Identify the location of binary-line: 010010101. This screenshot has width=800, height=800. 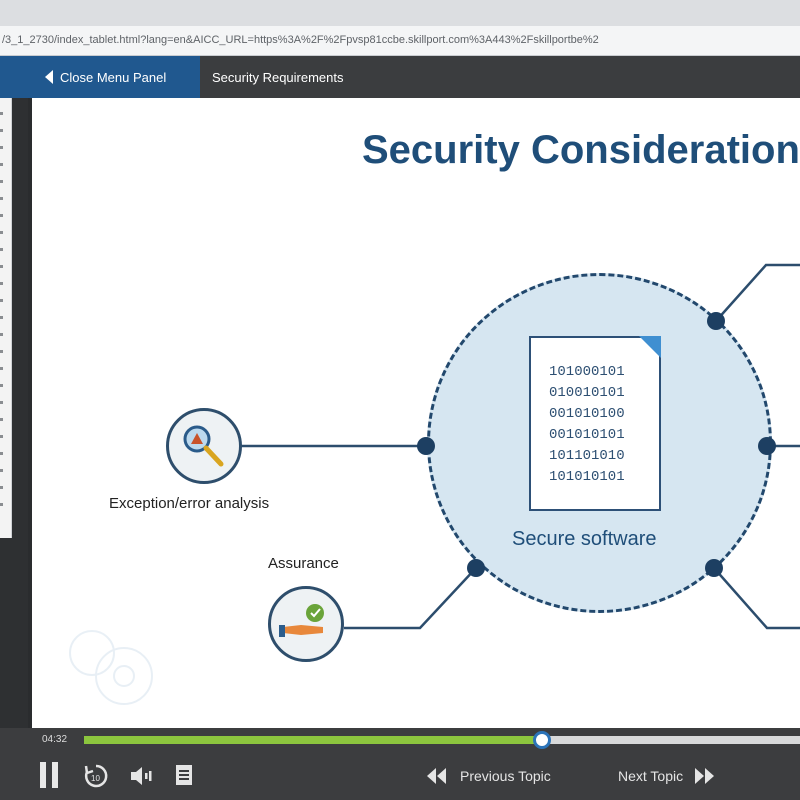
(587, 393).